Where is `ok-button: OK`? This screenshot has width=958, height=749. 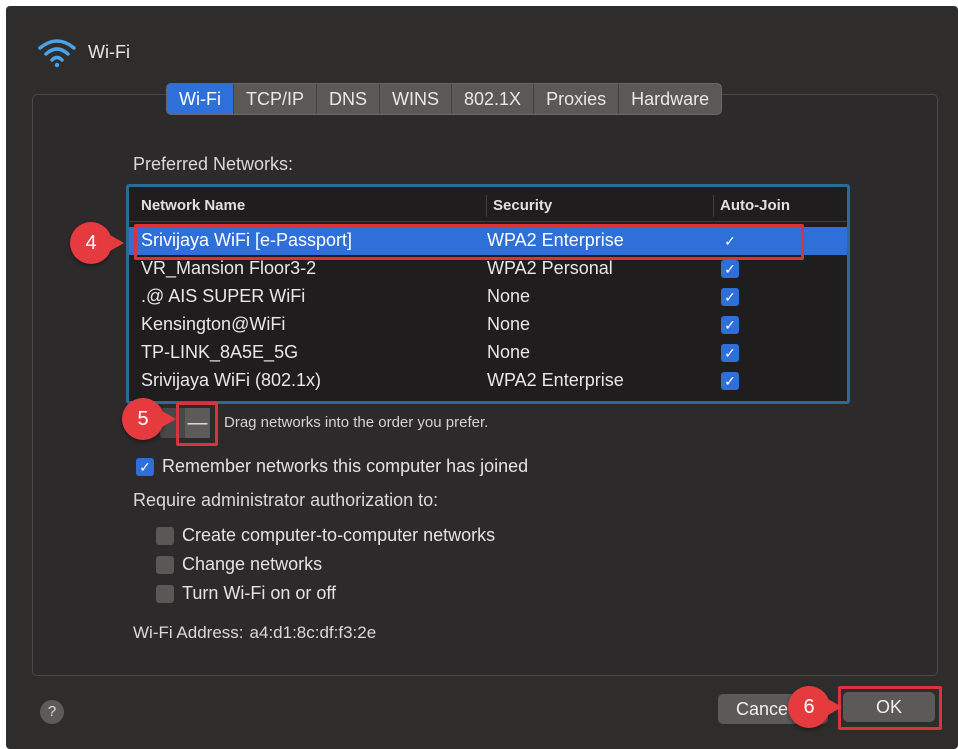
ok-button: OK is located at coordinates (889, 707).